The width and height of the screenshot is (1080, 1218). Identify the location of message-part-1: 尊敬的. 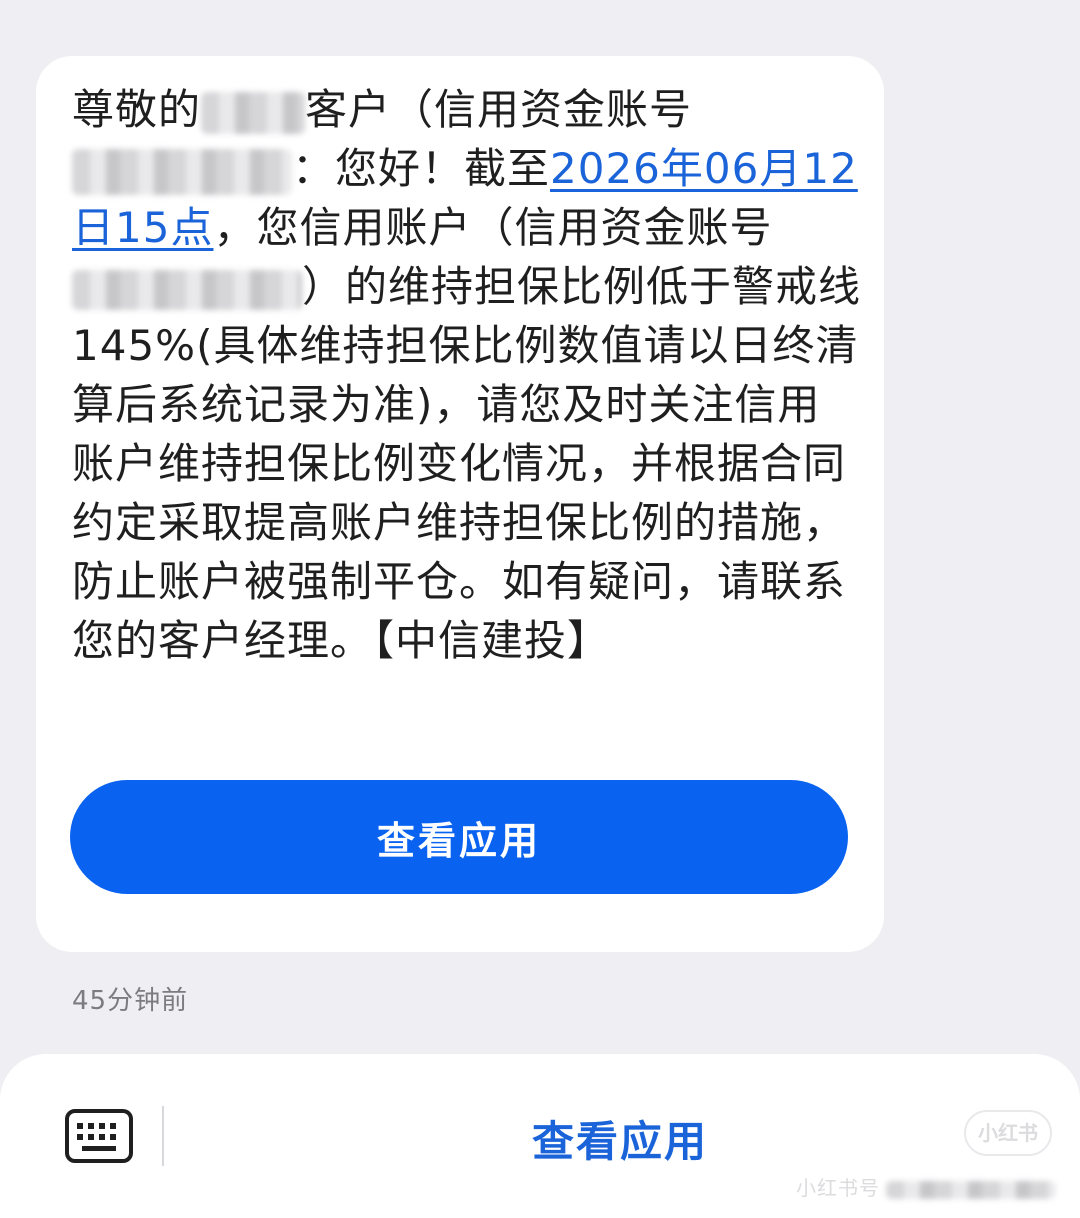
(137, 109).